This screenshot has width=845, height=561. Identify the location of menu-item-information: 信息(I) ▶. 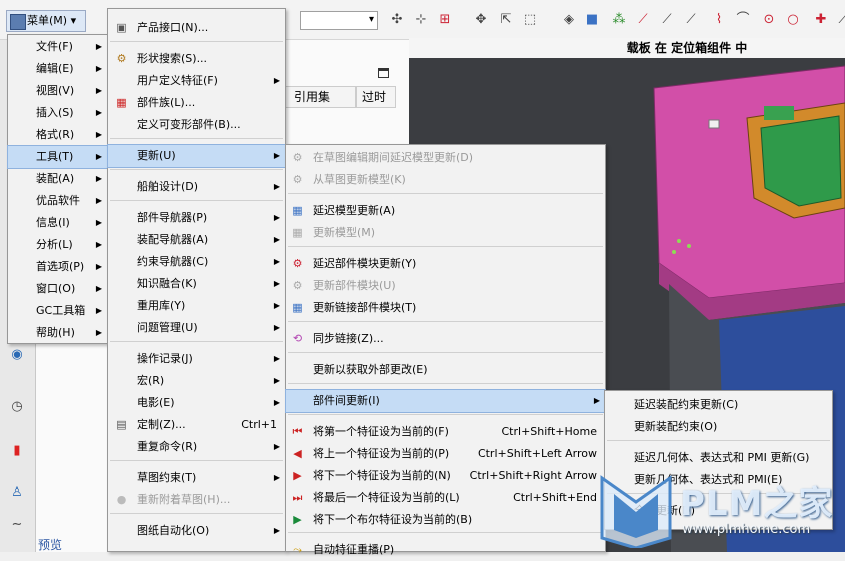
(57, 223).